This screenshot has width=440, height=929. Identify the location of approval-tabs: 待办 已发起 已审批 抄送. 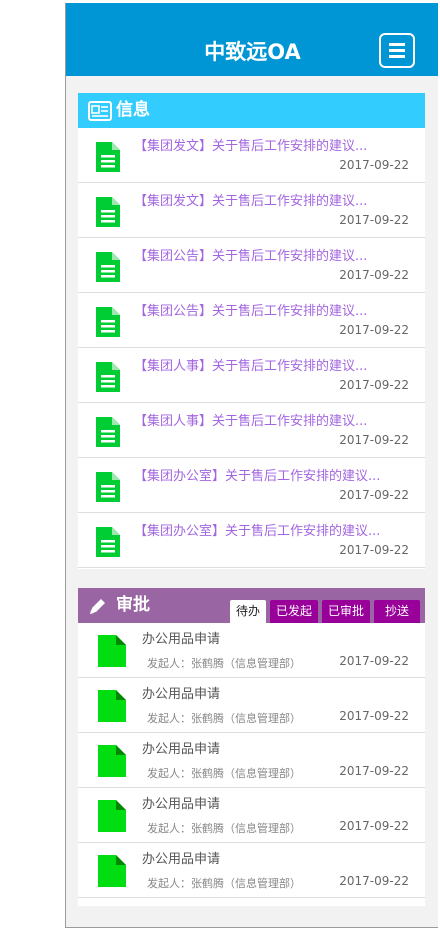
(324, 611).